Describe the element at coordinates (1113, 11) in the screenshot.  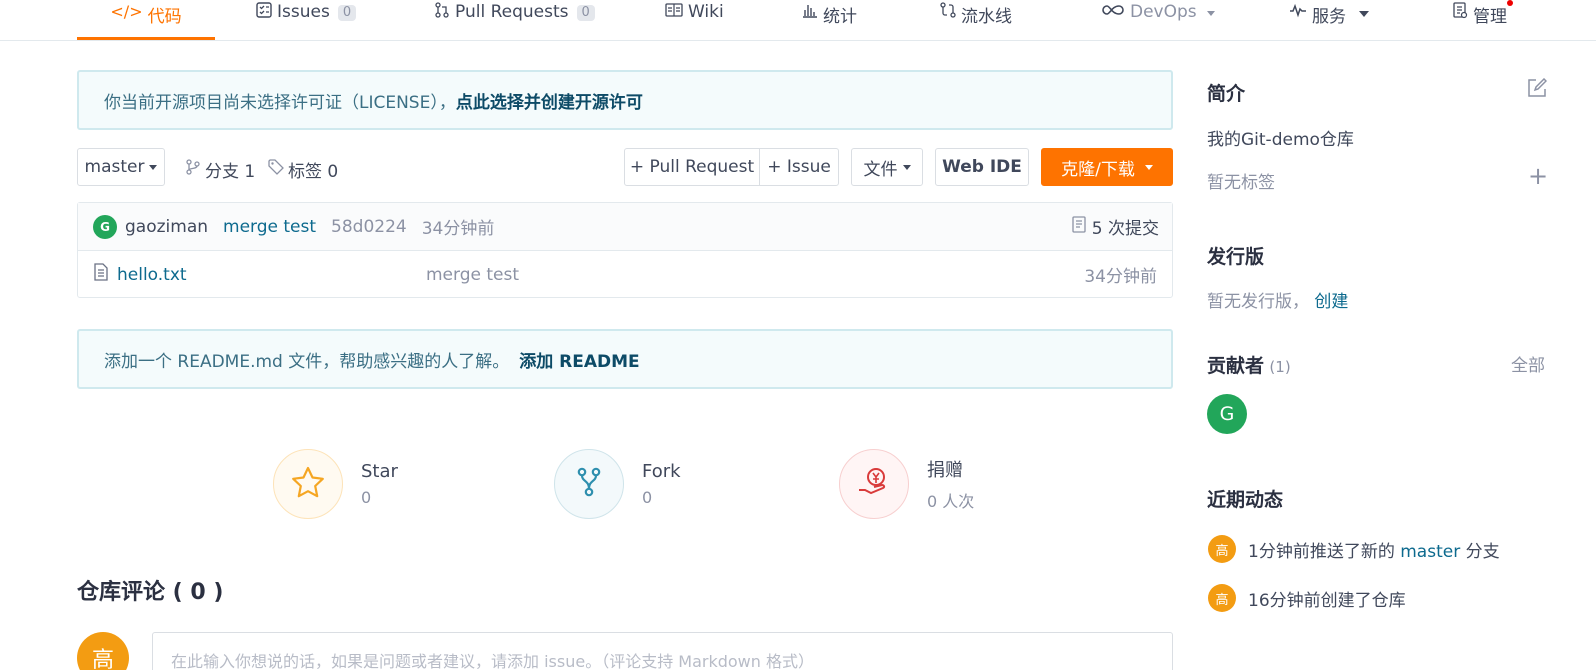
I see `infinity-icon` at that location.